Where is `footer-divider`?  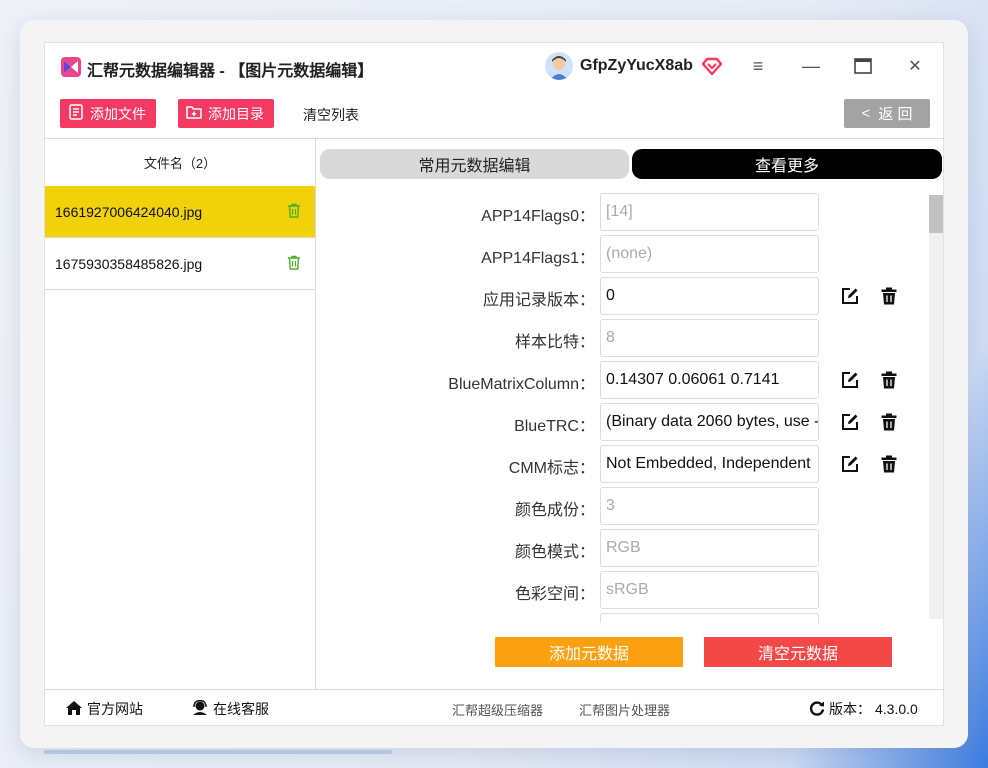 footer-divider is located at coordinates (495, 689).